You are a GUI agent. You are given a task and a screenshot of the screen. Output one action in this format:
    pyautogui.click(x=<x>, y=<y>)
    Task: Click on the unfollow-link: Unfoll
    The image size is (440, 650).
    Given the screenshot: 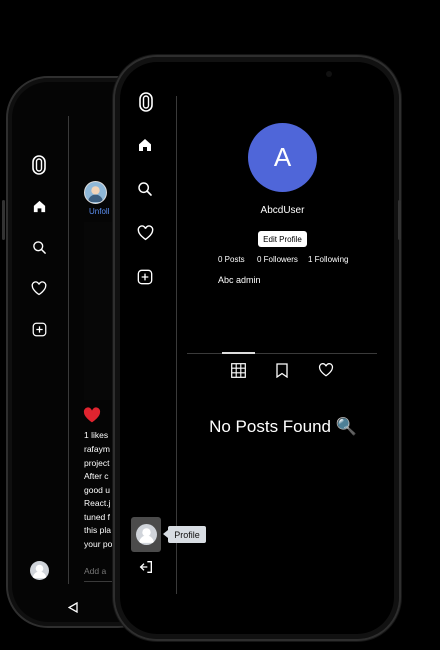 What is the action you would take?
    pyautogui.click(x=99, y=211)
    